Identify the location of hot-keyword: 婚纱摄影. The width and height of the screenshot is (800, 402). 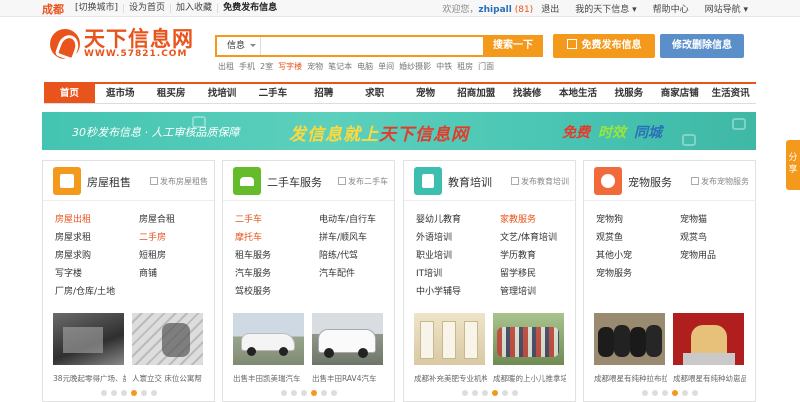
(415, 66).